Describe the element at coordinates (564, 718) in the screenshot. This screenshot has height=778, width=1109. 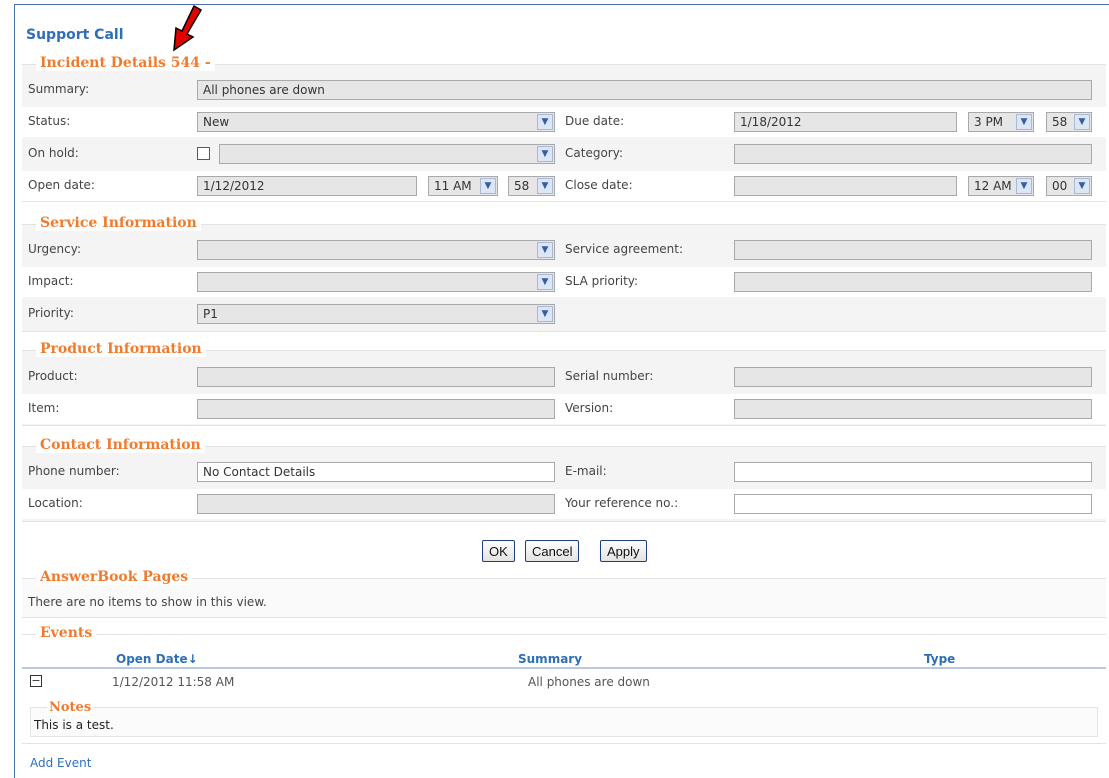
I see `notes-box: Notes This is a test.` at that location.